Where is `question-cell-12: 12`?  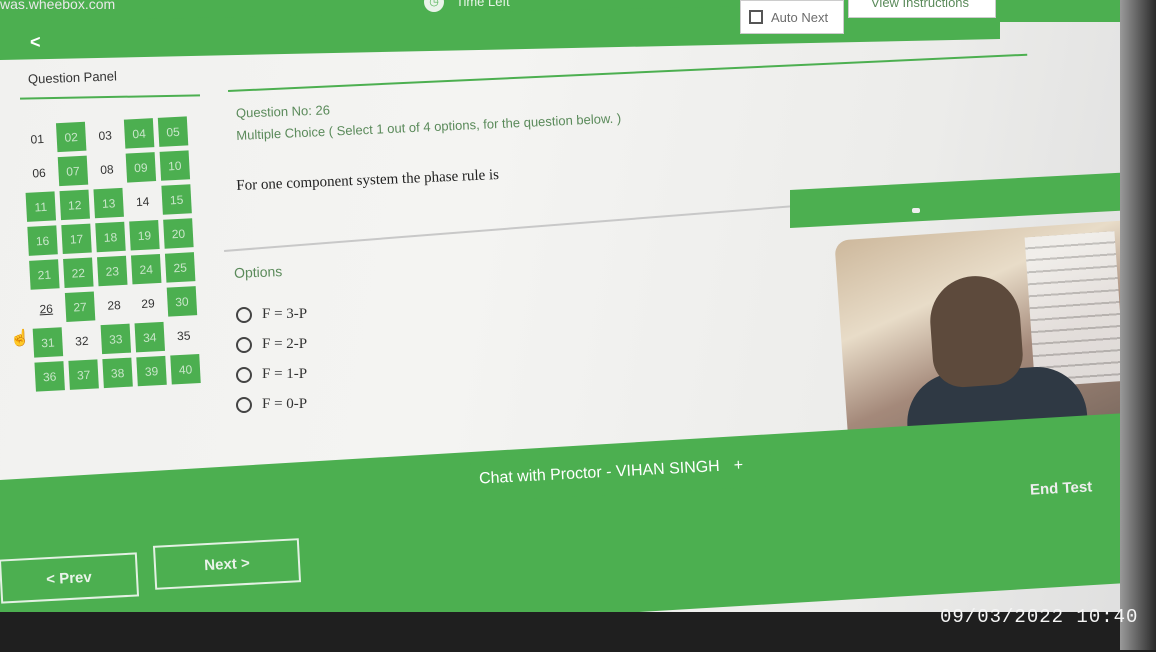 question-cell-12: 12 is located at coordinates (74, 205).